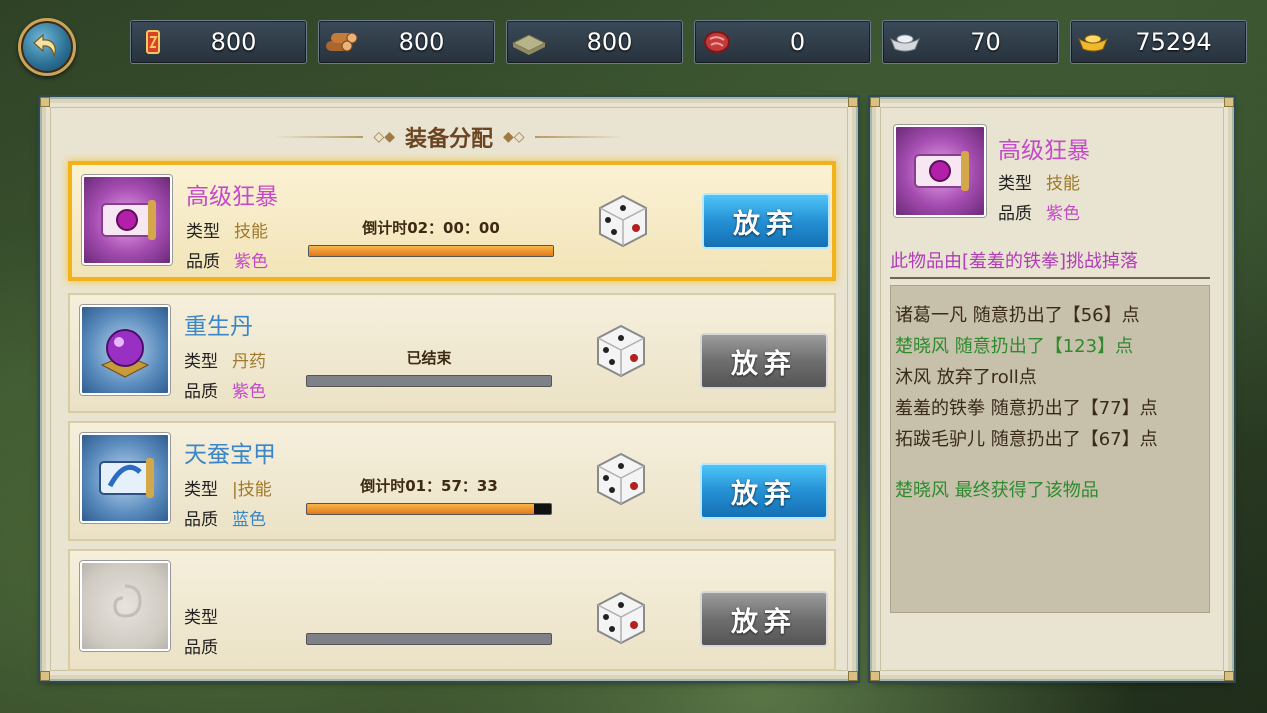 This screenshot has width=1267, height=713. Describe the element at coordinates (125, 350) in the screenshot. I see `purple-orb-pill-icon` at that location.